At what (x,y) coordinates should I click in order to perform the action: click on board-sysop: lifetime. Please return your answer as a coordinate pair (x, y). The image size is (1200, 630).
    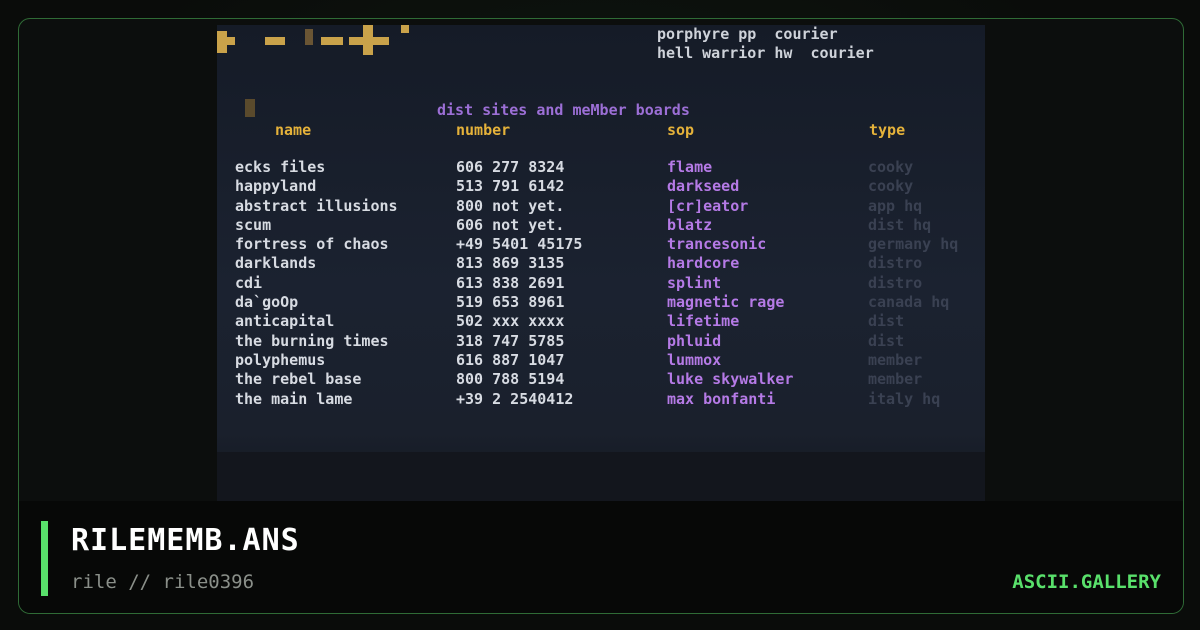
    Looking at the image, I should click on (703, 321).